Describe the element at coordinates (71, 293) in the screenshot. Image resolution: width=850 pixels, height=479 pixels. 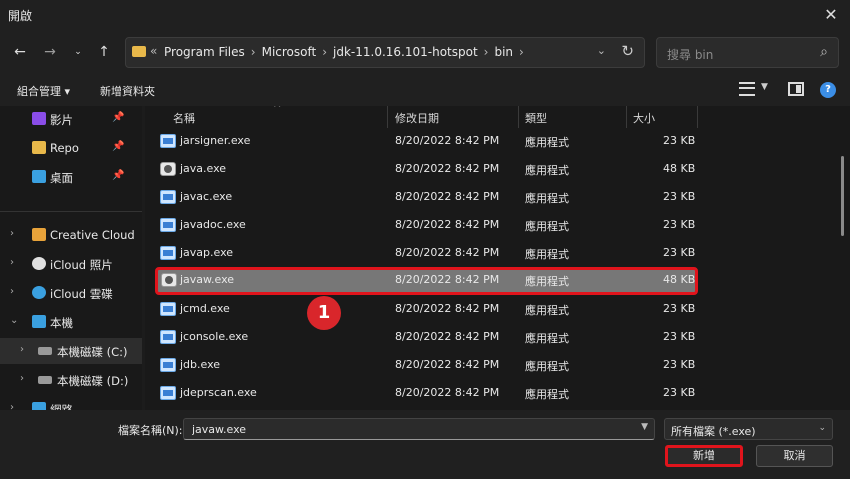
I see `sidebar-item-icloud-drive: › iCloud 雲碟` at that location.